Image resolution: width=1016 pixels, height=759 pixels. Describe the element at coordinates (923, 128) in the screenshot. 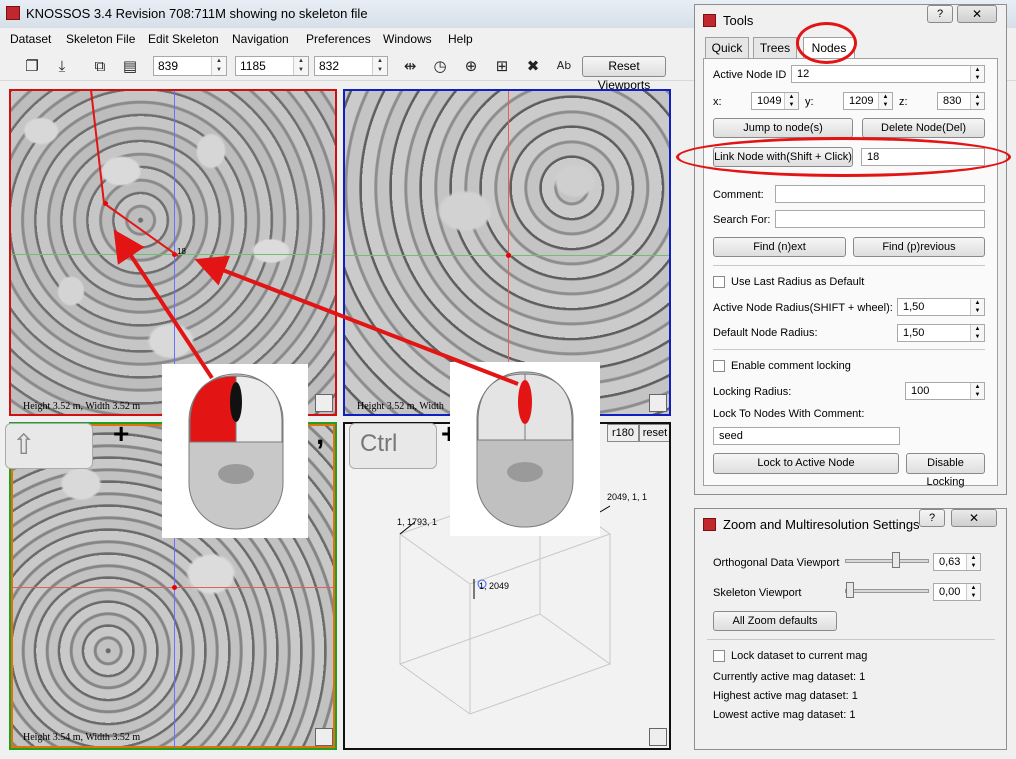

I see `delete-node-button: Delete Node(Del)` at that location.